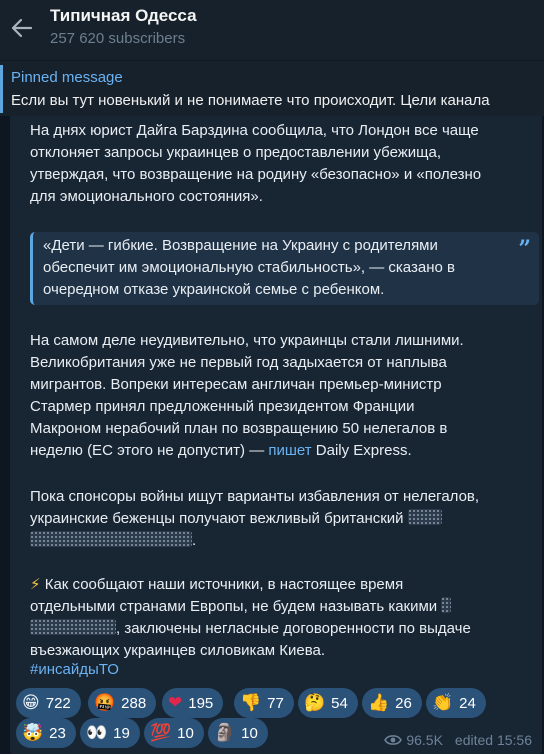 The width and height of the screenshot is (544, 754). I want to click on post-text-fragment: неделю (ЕС этого не допустит) —, so click(149, 450).